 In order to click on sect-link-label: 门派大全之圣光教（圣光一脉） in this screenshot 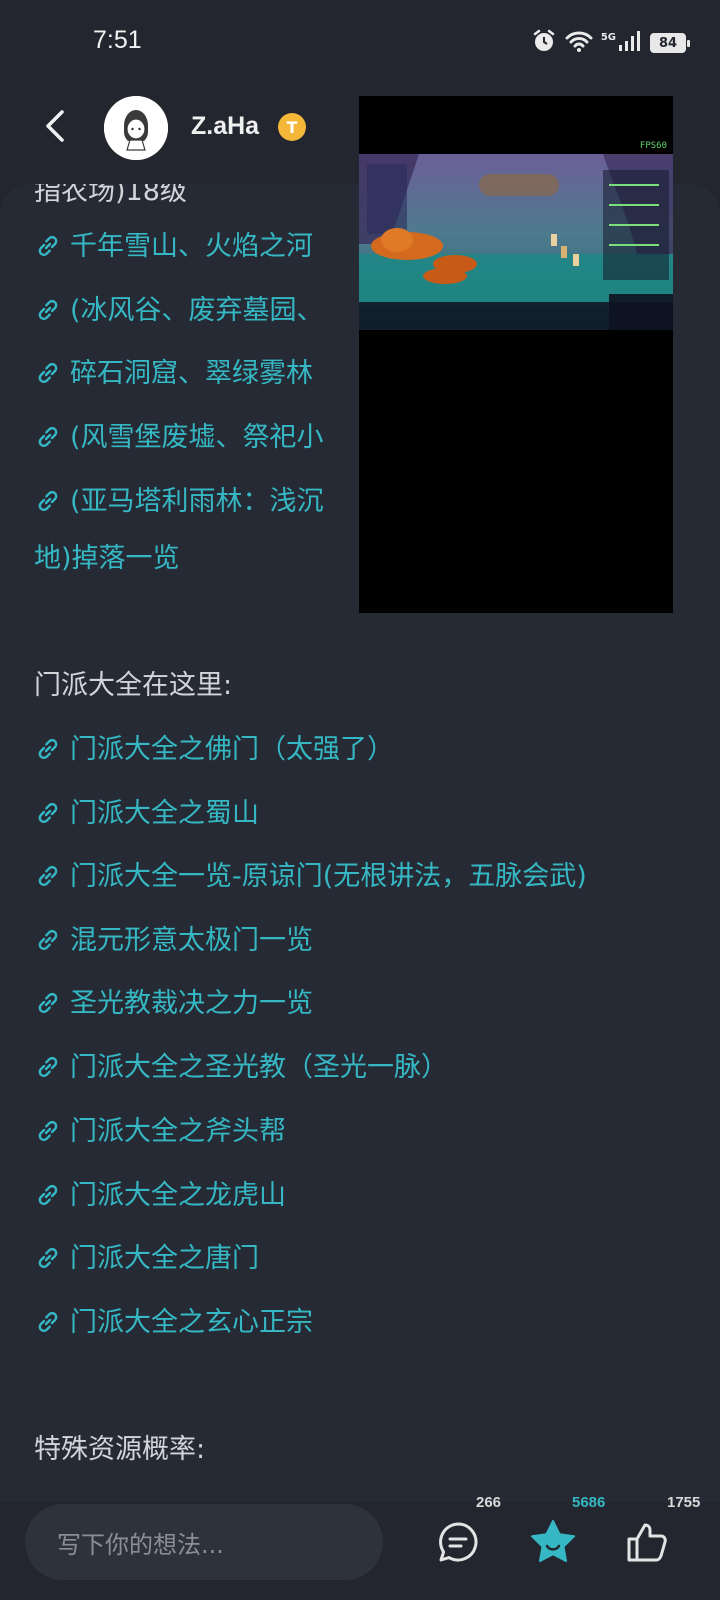, I will do `click(259, 1067)`.